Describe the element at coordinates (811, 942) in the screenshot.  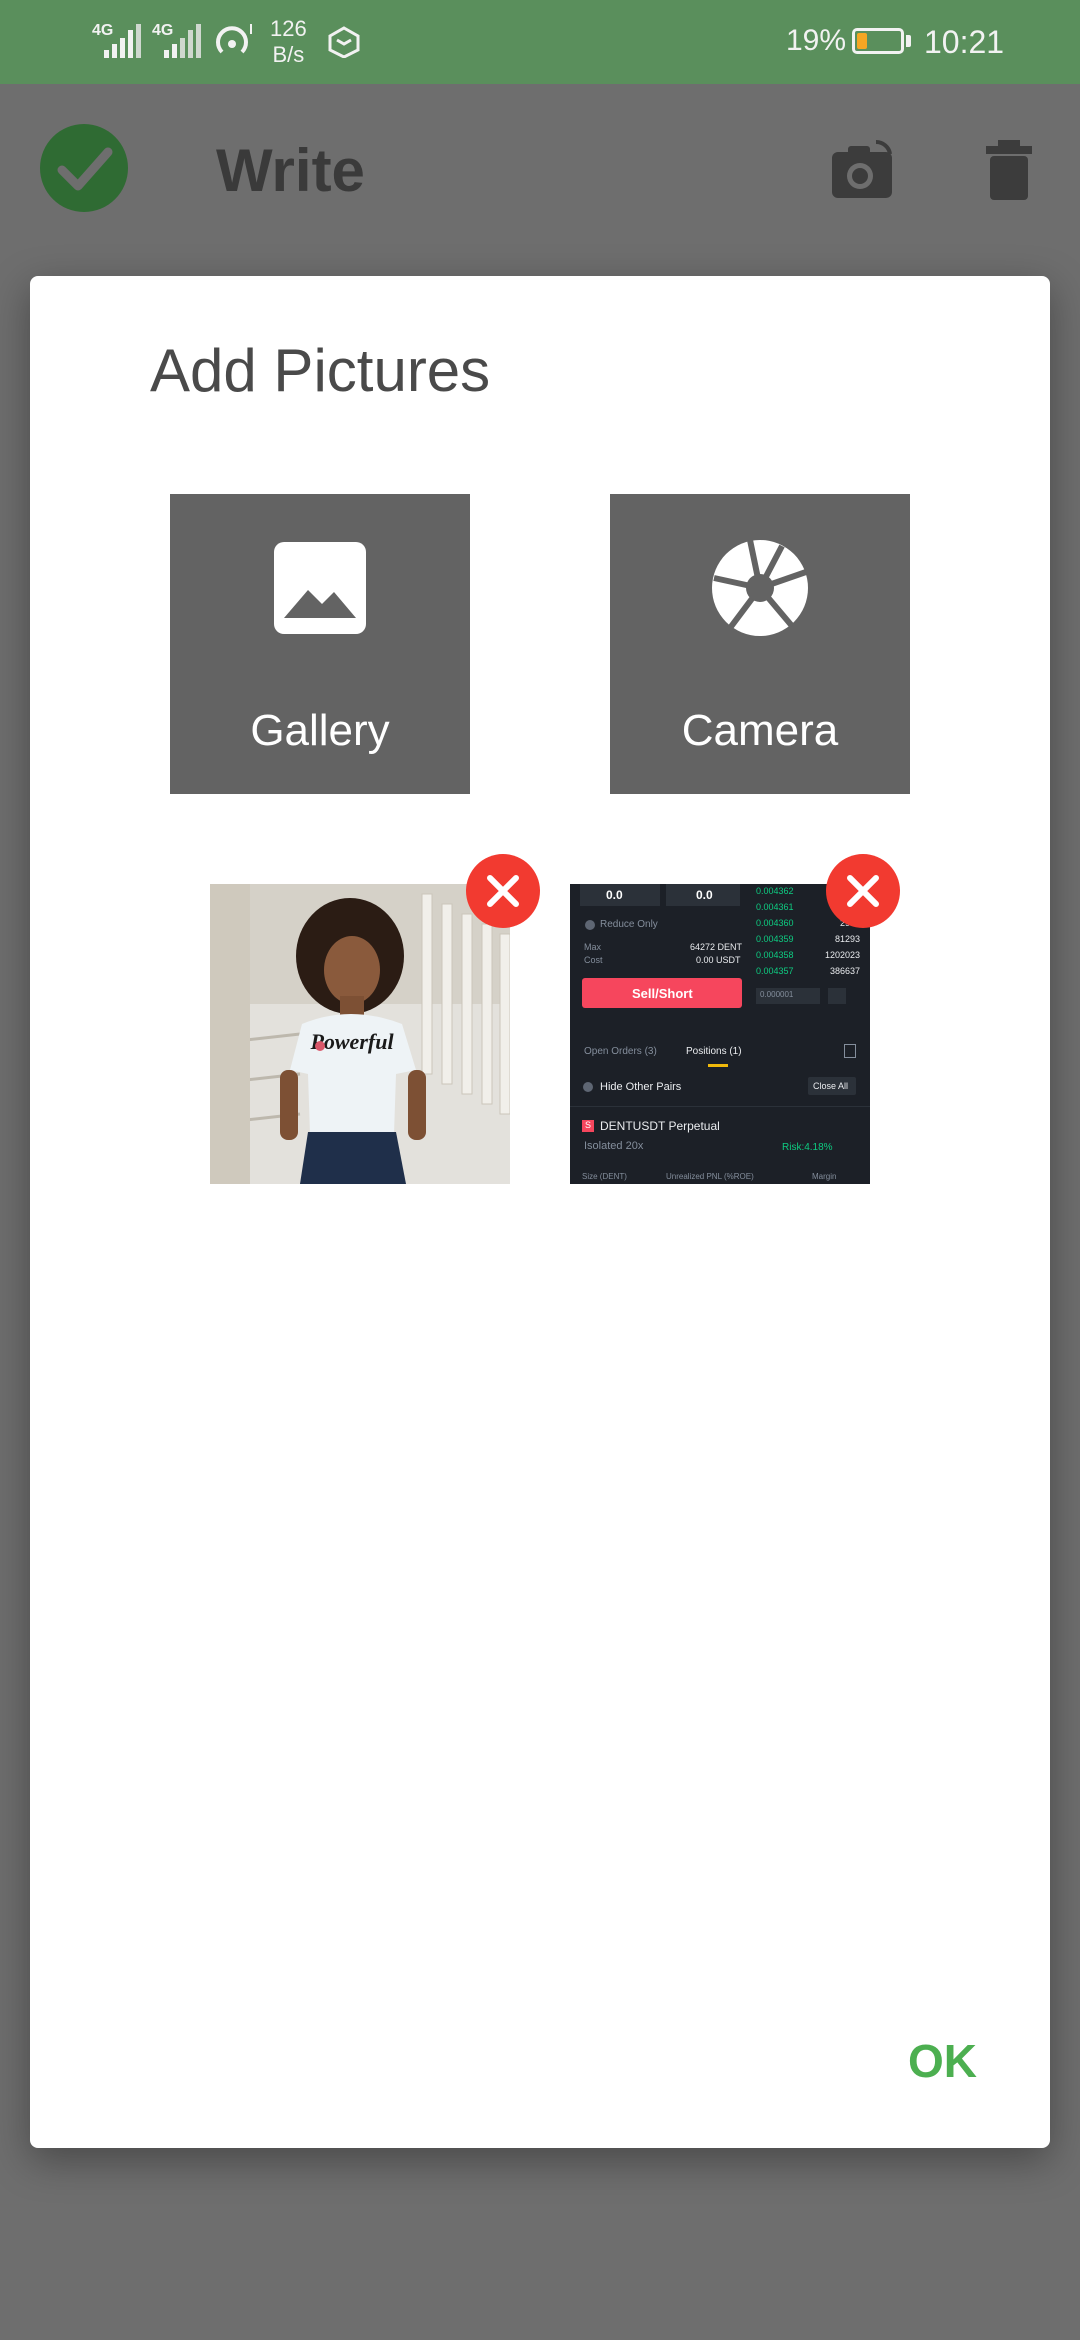
I see `order-book-row: 0.004359 81293` at that location.